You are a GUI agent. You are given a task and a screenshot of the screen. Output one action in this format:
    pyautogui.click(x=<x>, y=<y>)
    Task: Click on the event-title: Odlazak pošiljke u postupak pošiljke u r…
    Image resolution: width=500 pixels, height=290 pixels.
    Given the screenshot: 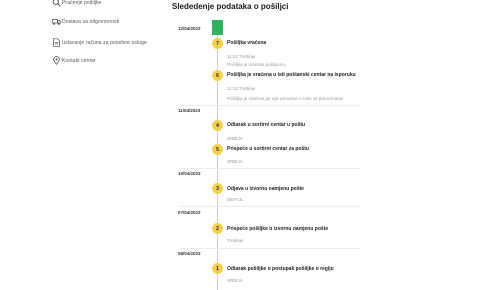 What is the action you would take?
    pyautogui.click(x=280, y=269)
    